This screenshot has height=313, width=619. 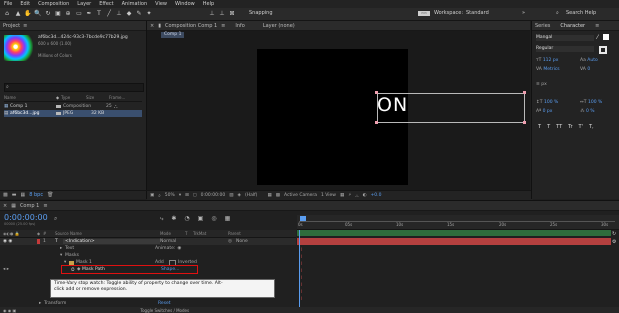 I want to click on kerning-field: VA Metrics, so click(x=548, y=69).